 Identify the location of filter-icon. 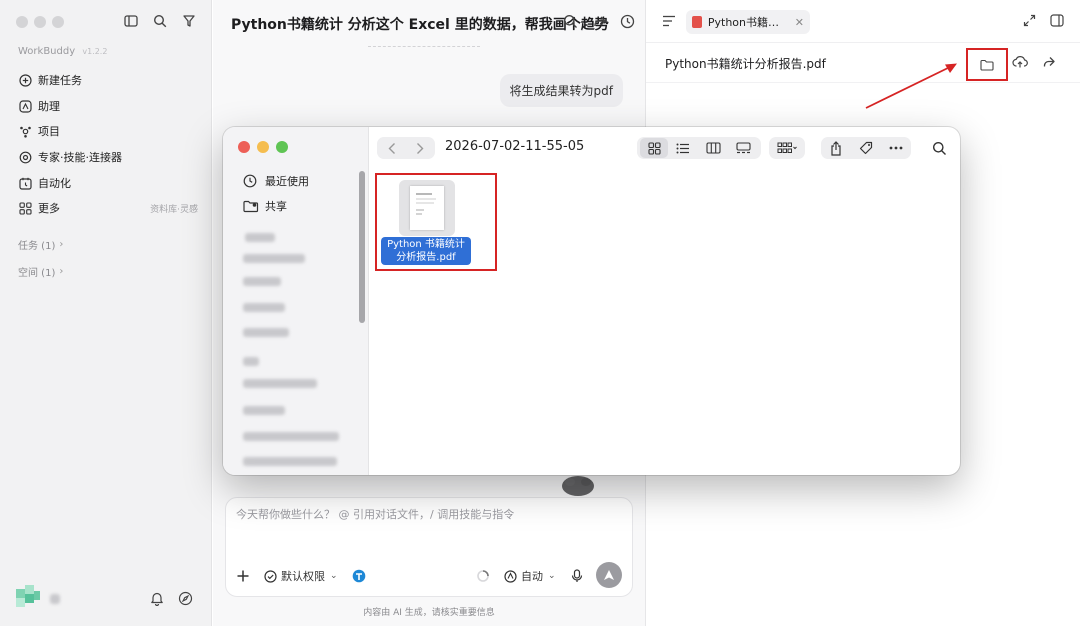
(189, 21).